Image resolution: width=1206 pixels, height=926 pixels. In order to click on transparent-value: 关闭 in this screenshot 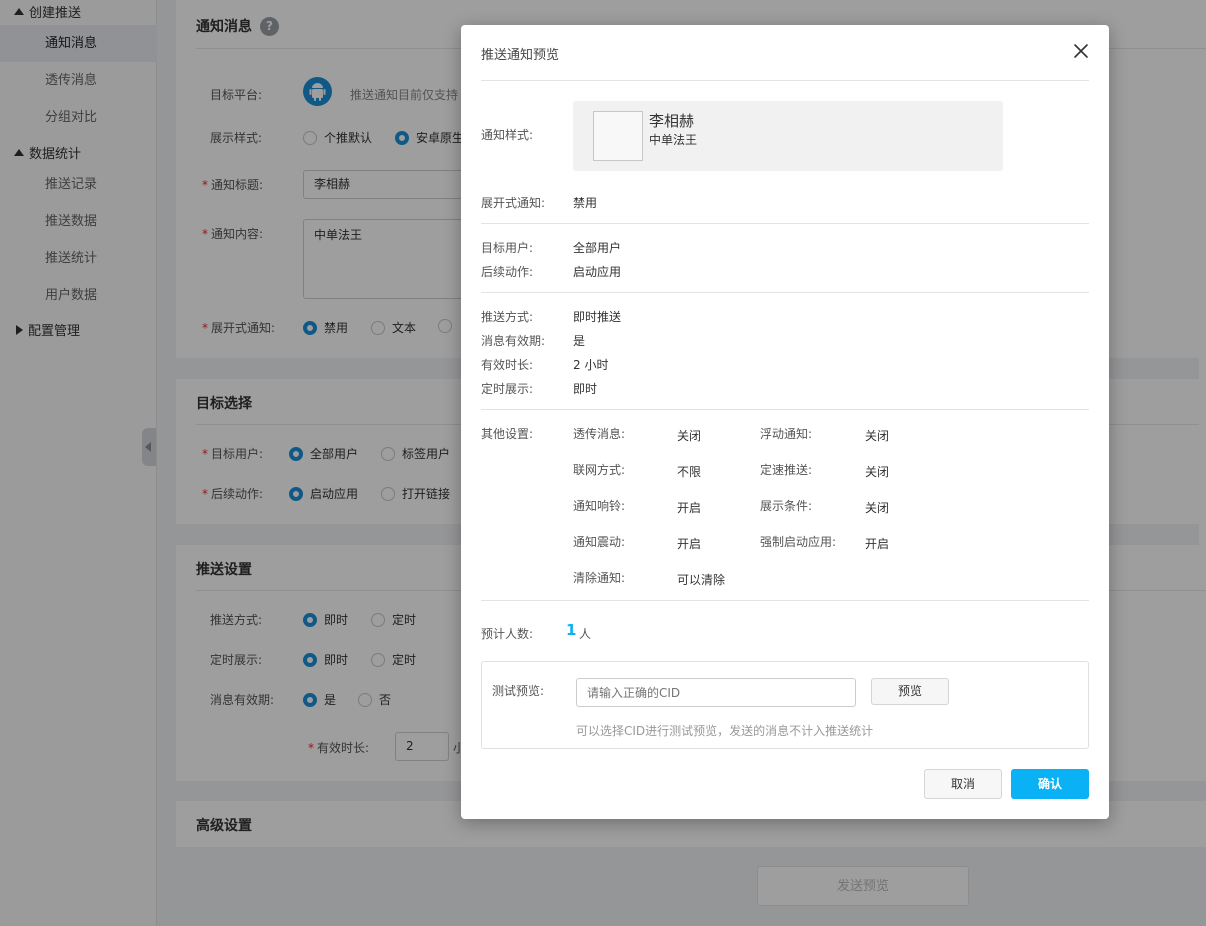, I will do `click(689, 436)`.